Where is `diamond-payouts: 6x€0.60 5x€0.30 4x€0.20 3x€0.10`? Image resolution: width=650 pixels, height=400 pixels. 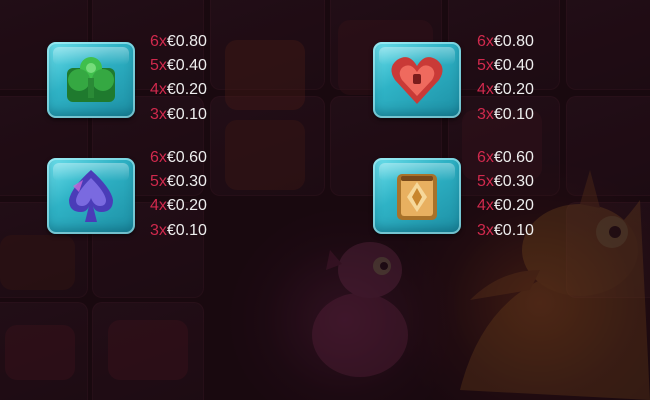 diamond-payouts: 6x€0.60 5x€0.30 4x€0.20 3x€0.10 is located at coordinates (527, 194).